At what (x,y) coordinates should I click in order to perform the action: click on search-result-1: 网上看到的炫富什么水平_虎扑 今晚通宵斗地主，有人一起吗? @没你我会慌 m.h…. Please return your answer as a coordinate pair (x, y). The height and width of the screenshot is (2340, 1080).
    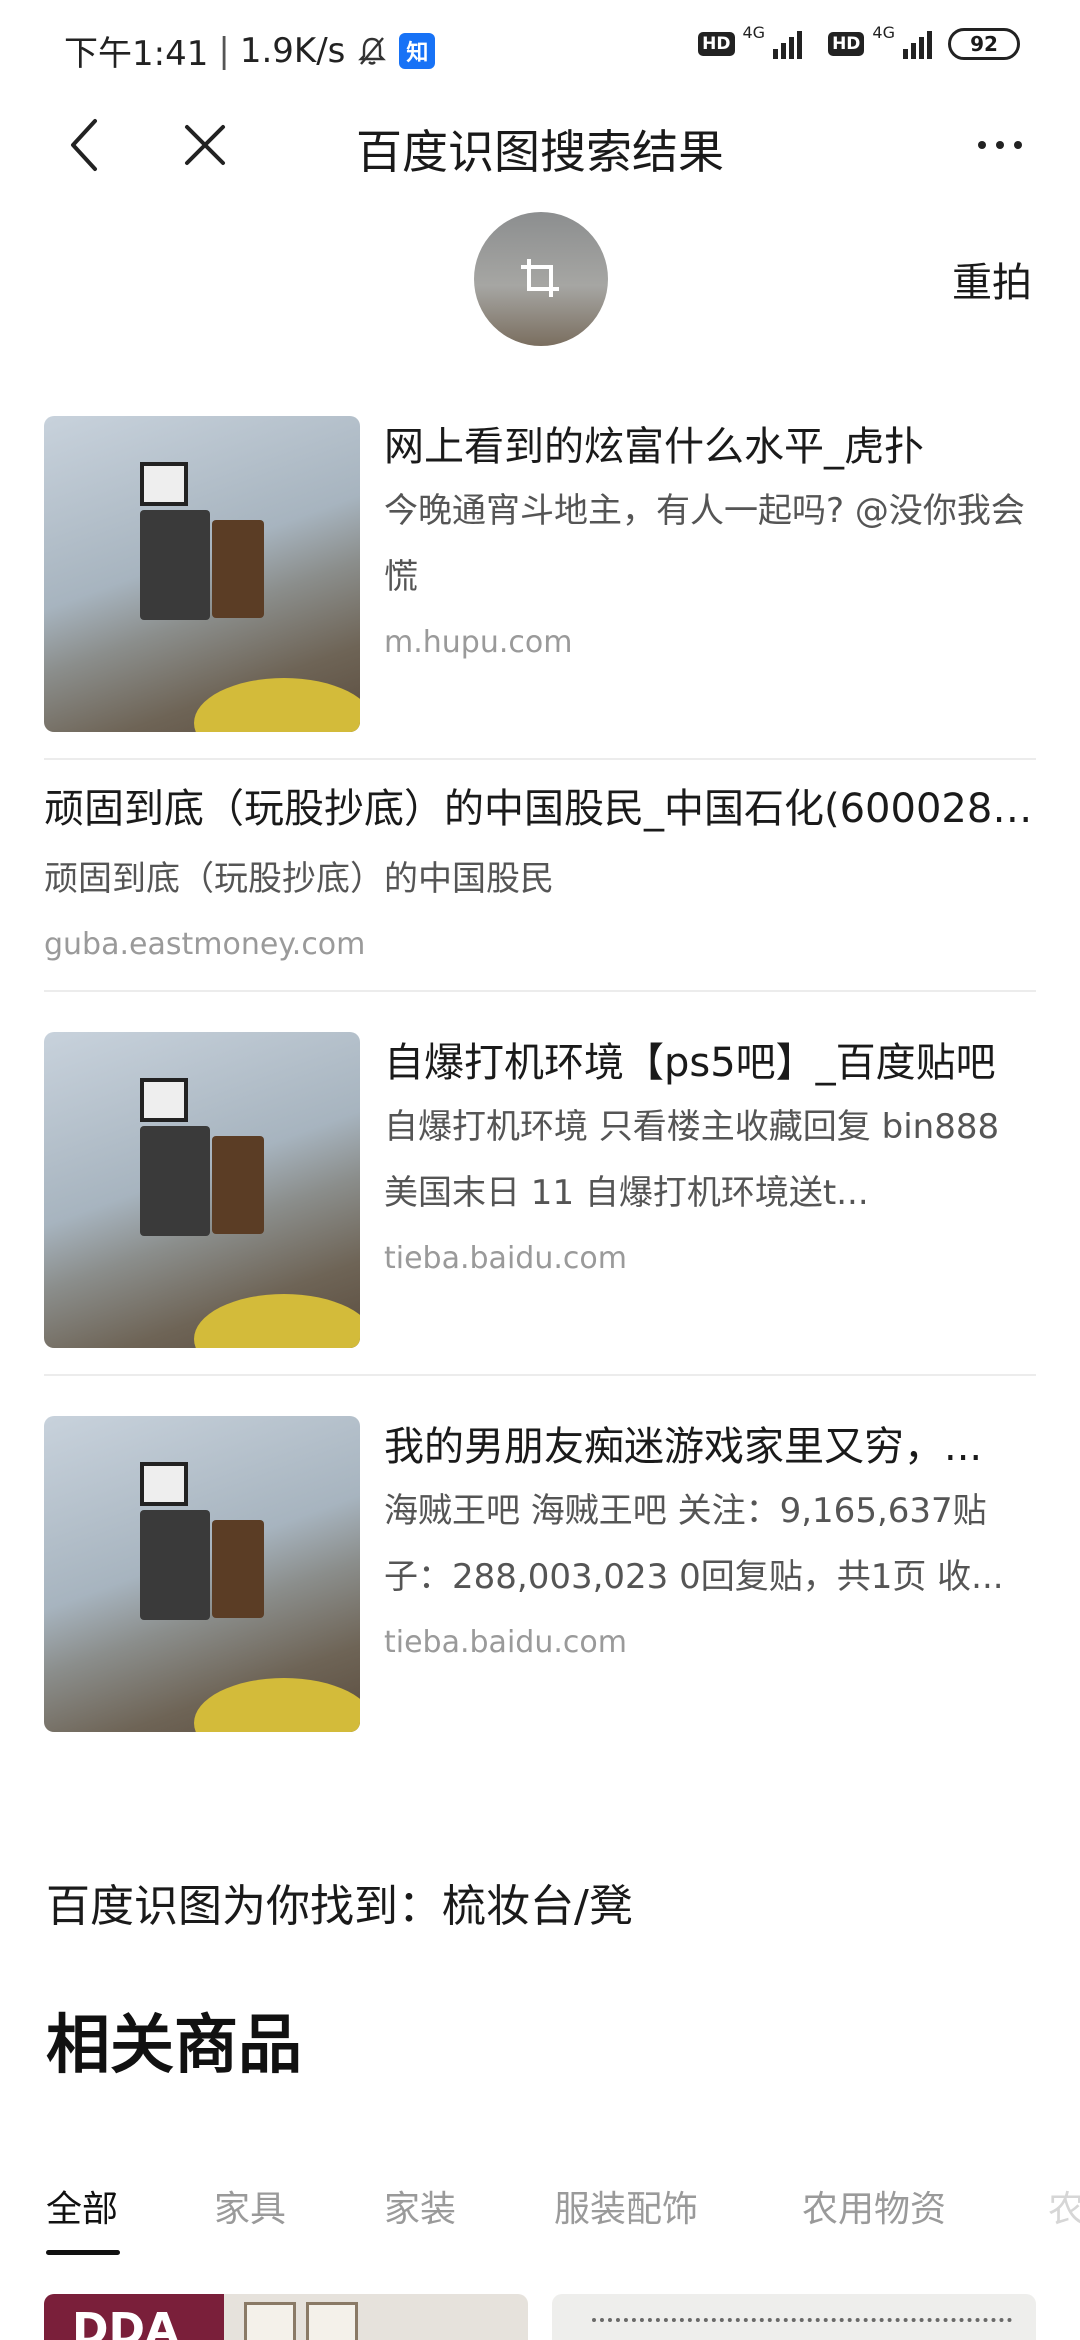
    Looking at the image, I should click on (540, 574).